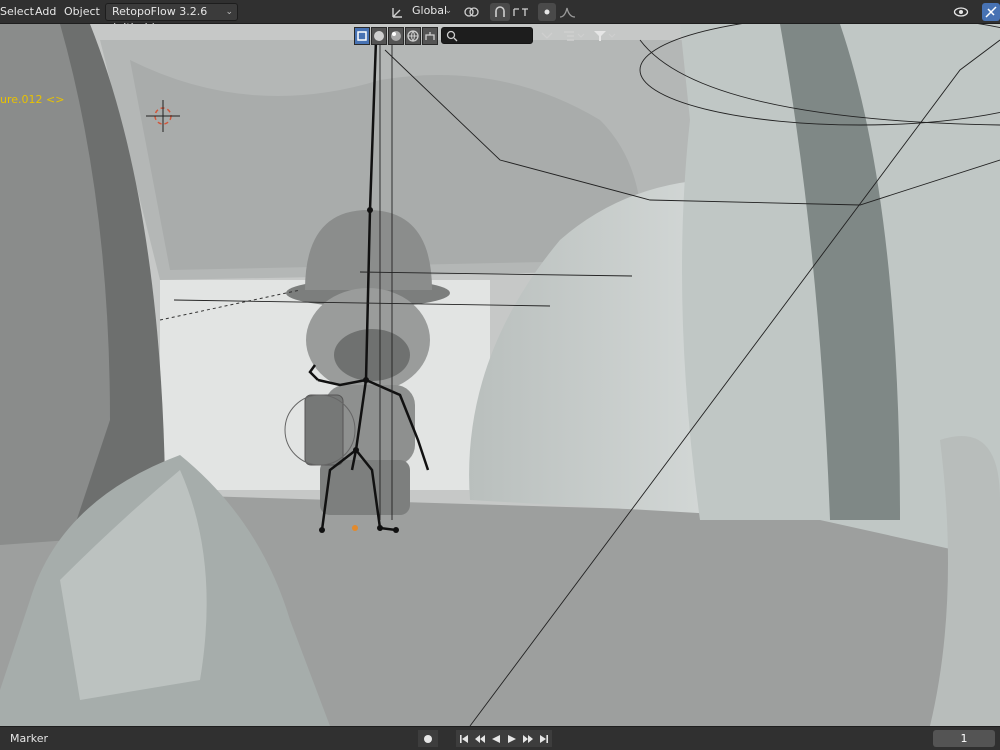 This screenshot has height=750, width=1000. I want to click on current-frame-field: 1, so click(964, 738).